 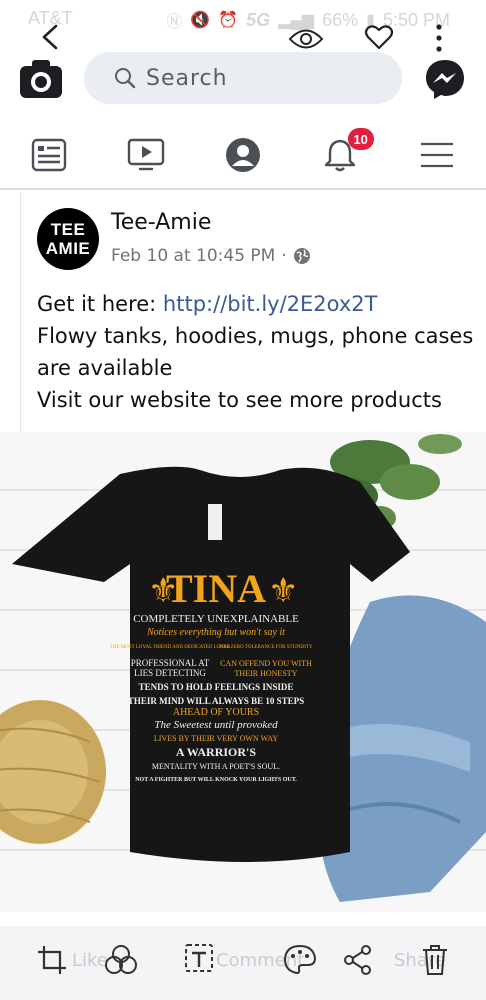 What do you see at coordinates (249, 960) in the screenshot?
I see `comment-button: Comment` at bounding box center [249, 960].